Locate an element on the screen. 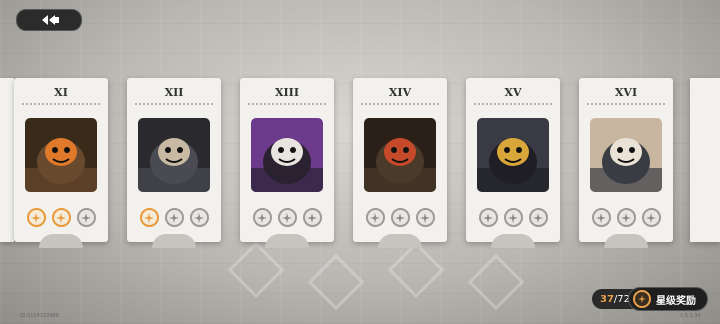 The height and width of the screenshot is (324, 720). stage-card: XVI is located at coordinates (626, 163).